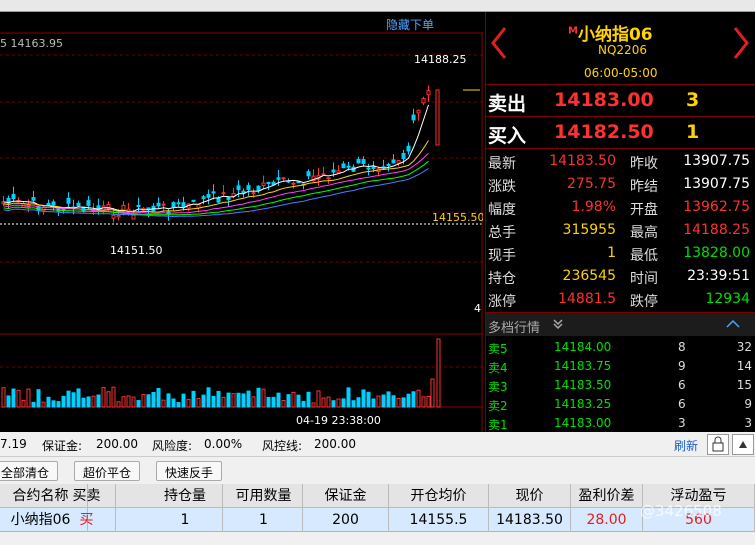 The image size is (755, 545). Describe the element at coordinates (620, 277) in the screenshot. I see `quote-row: 持仓 236545 时间 23:39:51` at that location.